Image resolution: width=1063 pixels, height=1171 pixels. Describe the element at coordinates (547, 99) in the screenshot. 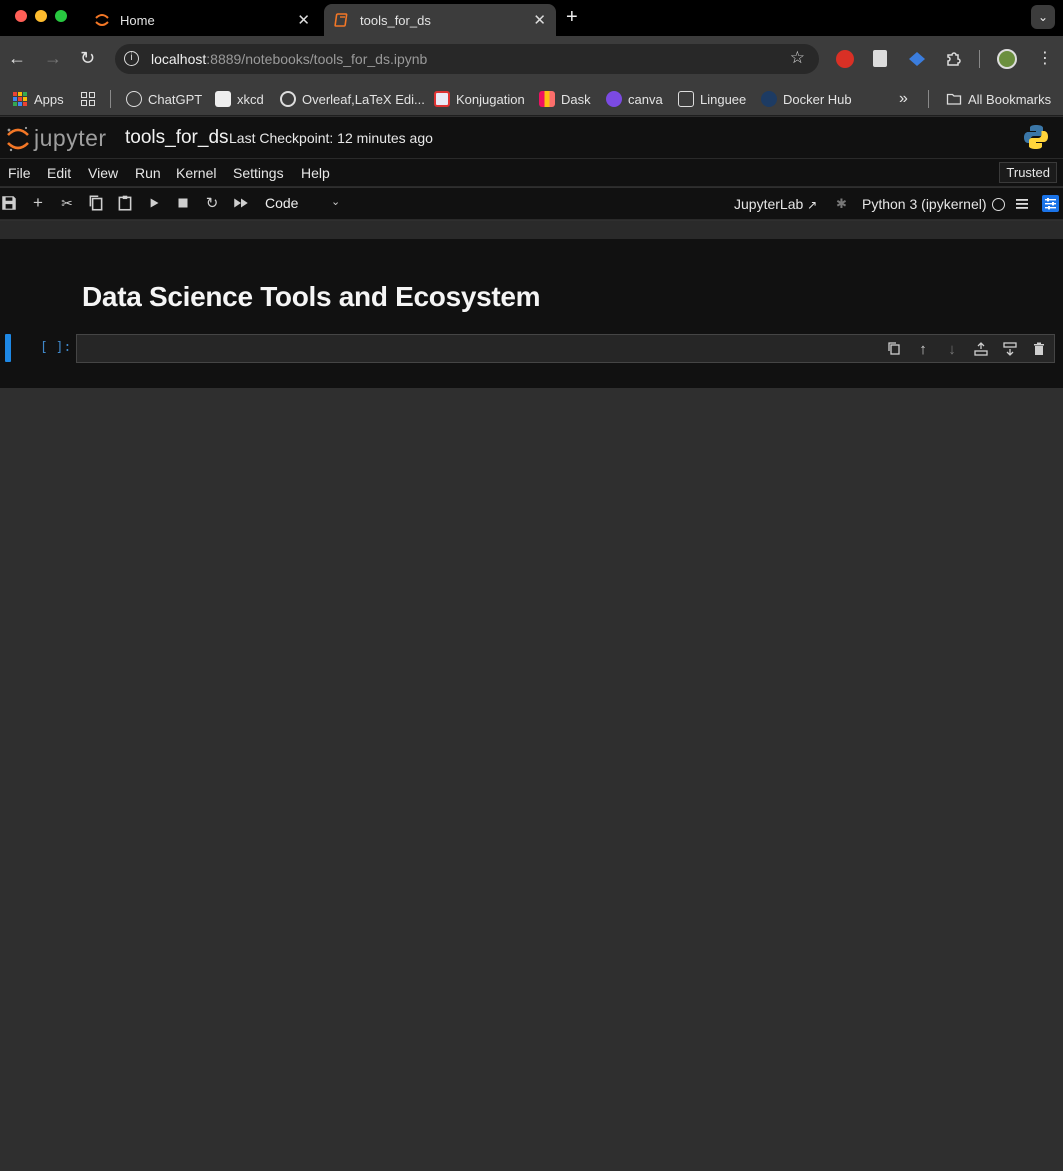

I see `dask-icon` at that location.